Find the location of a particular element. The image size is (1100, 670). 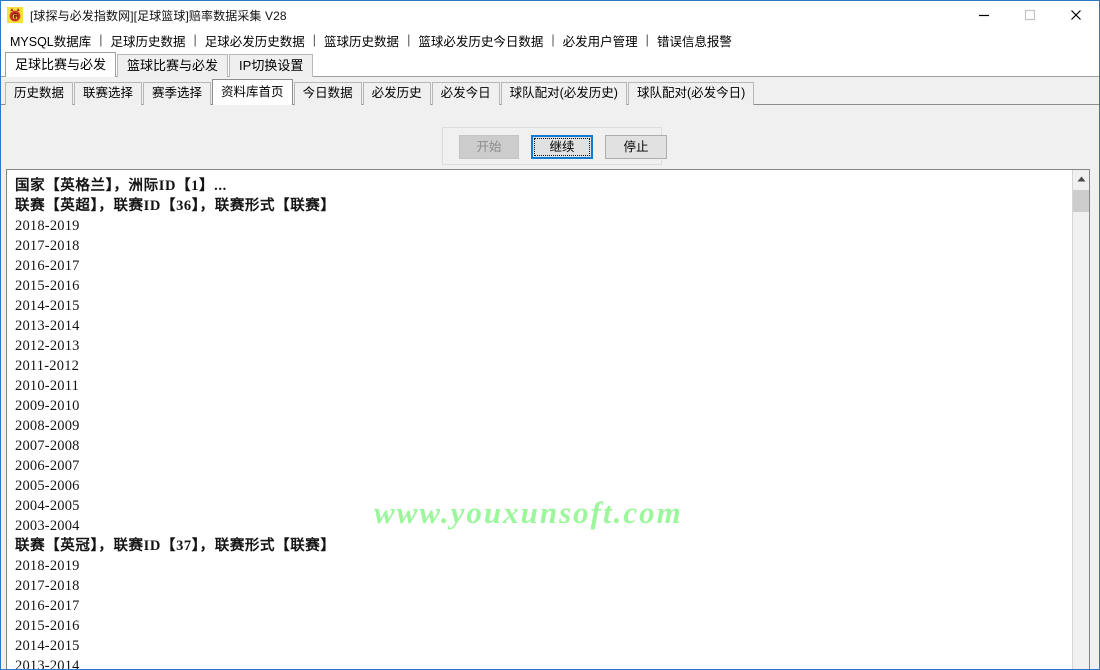

menu-item-mysql: MYSQL数据库 is located at coordinates (50, 40).